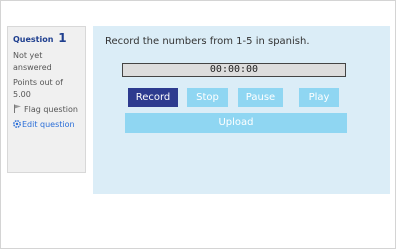 This screenshot has height=249, width=396. What do you see at coordinates (32, 61) in the screenshot?
I see `question-state: Not yet answered` at bounding box center [32, 61].